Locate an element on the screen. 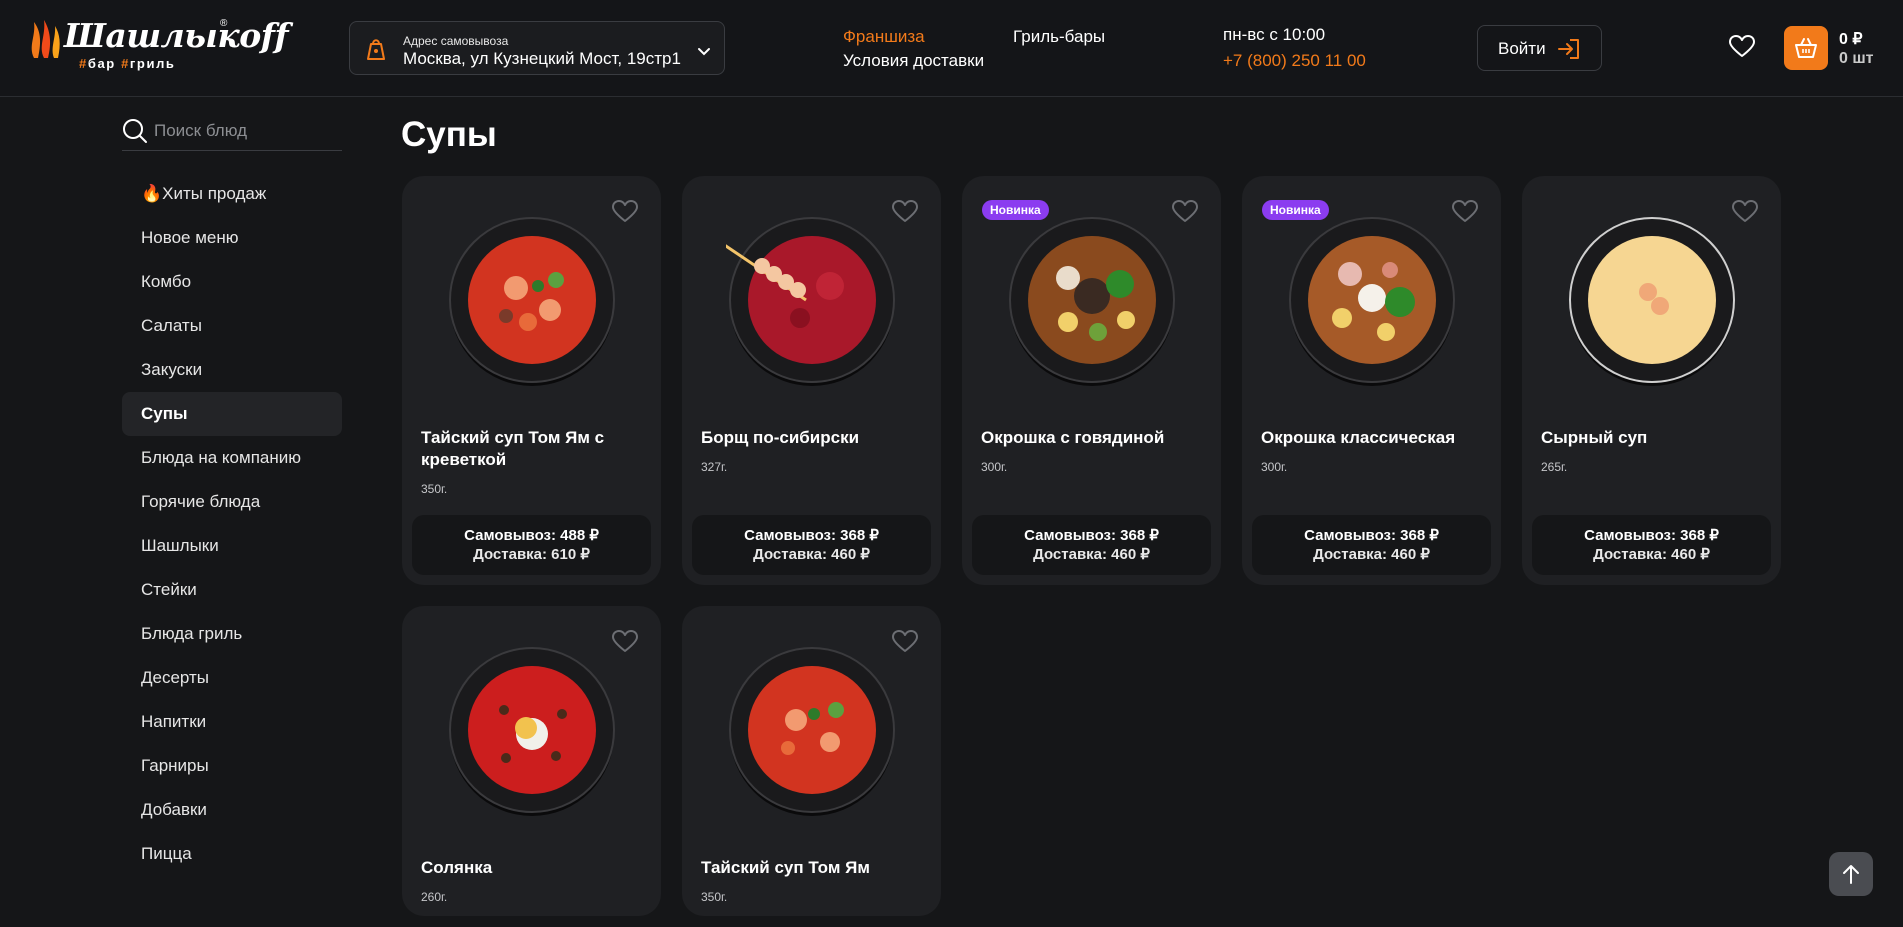  category-sides: Гарниры is located at coordinates (232, 766).